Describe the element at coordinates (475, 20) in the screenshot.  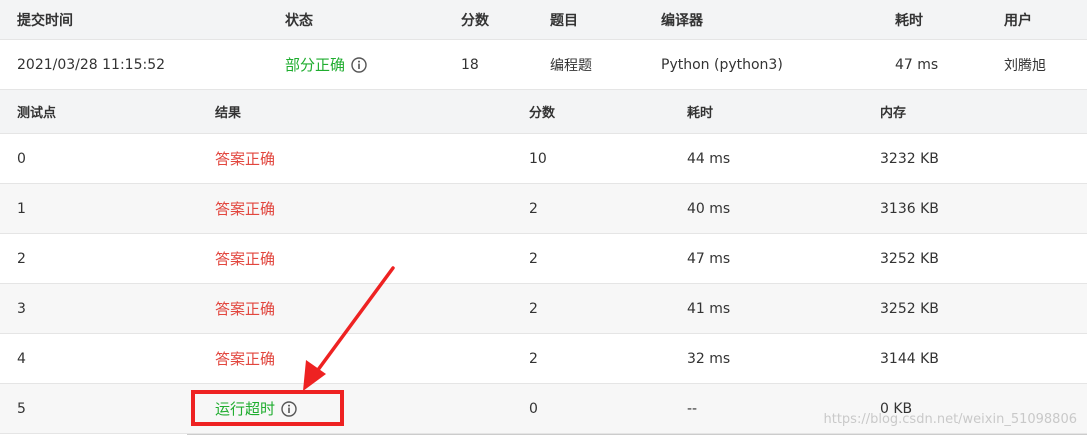
I see `header-score: 分数` at that location.